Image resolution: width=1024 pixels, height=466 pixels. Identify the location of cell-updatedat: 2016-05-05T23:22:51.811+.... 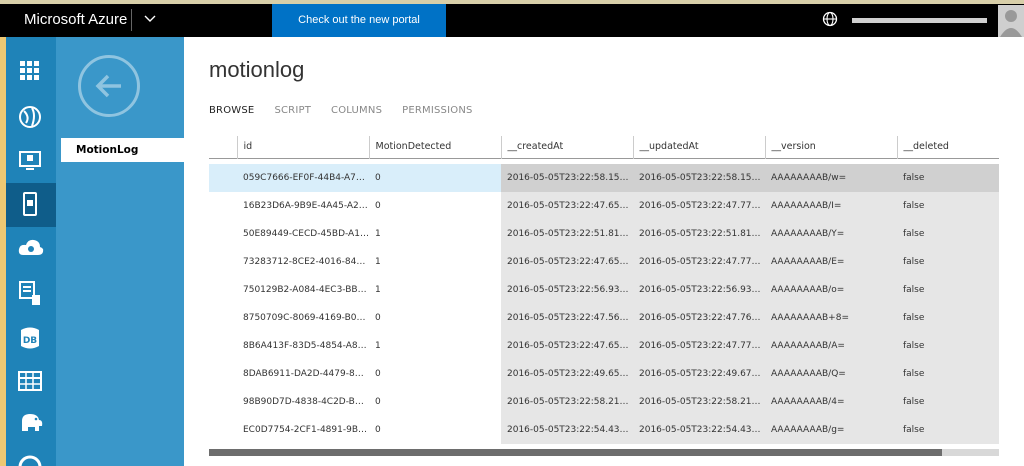
(699, 234).